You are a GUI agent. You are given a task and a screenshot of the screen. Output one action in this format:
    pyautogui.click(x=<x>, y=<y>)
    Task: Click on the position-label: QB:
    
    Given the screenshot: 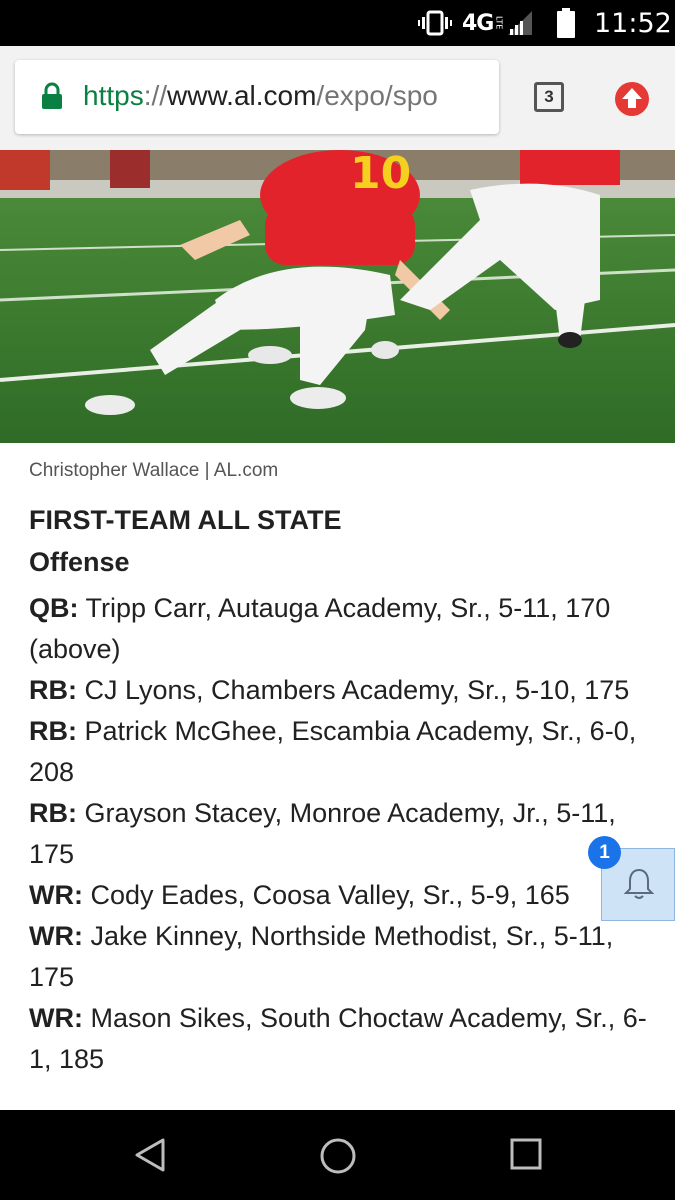 What is the action you would take?
    pyautogui.click(x=54, y=608)
    